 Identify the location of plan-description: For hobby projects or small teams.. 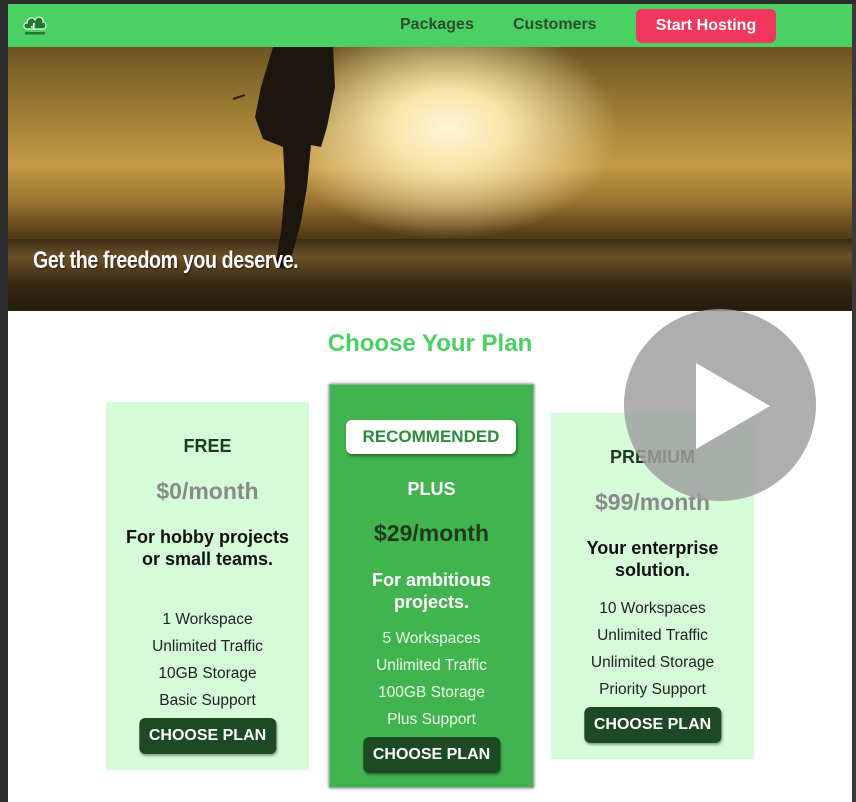
(207, 548).